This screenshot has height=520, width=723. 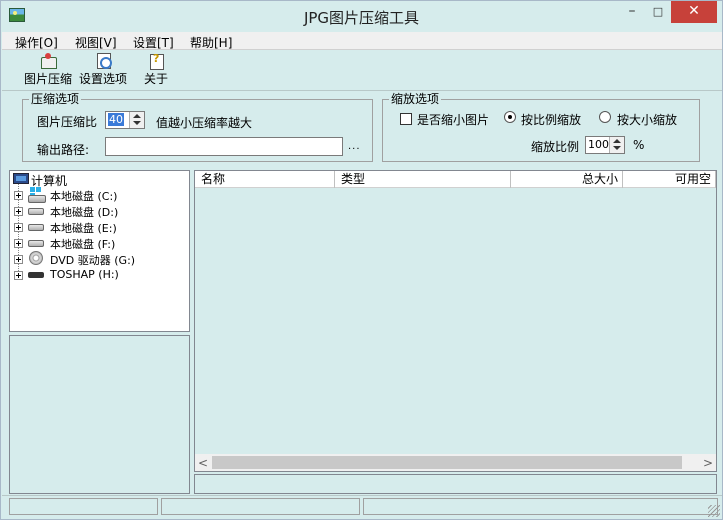 What do you see at coordinates (103, 70) in the screenshot?
I see `settings-button: 设置选项` at bounding box center [103, 70].